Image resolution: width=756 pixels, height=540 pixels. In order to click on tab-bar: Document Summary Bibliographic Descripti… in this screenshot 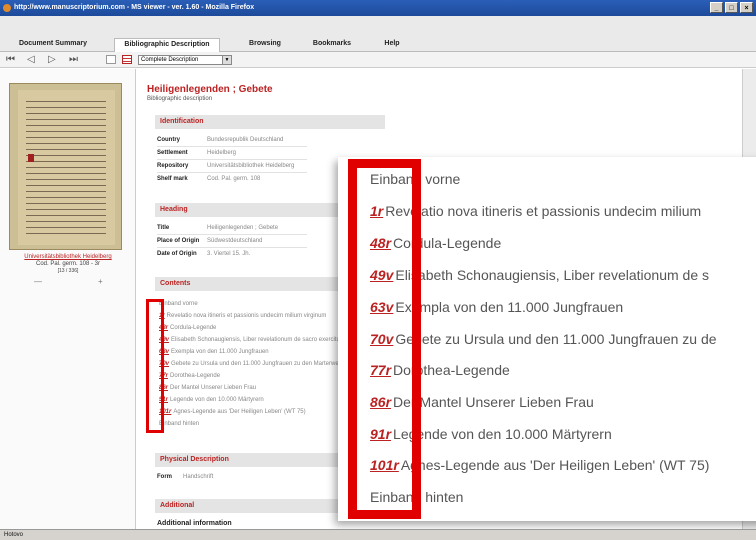, I will do `click(378, 34)`.